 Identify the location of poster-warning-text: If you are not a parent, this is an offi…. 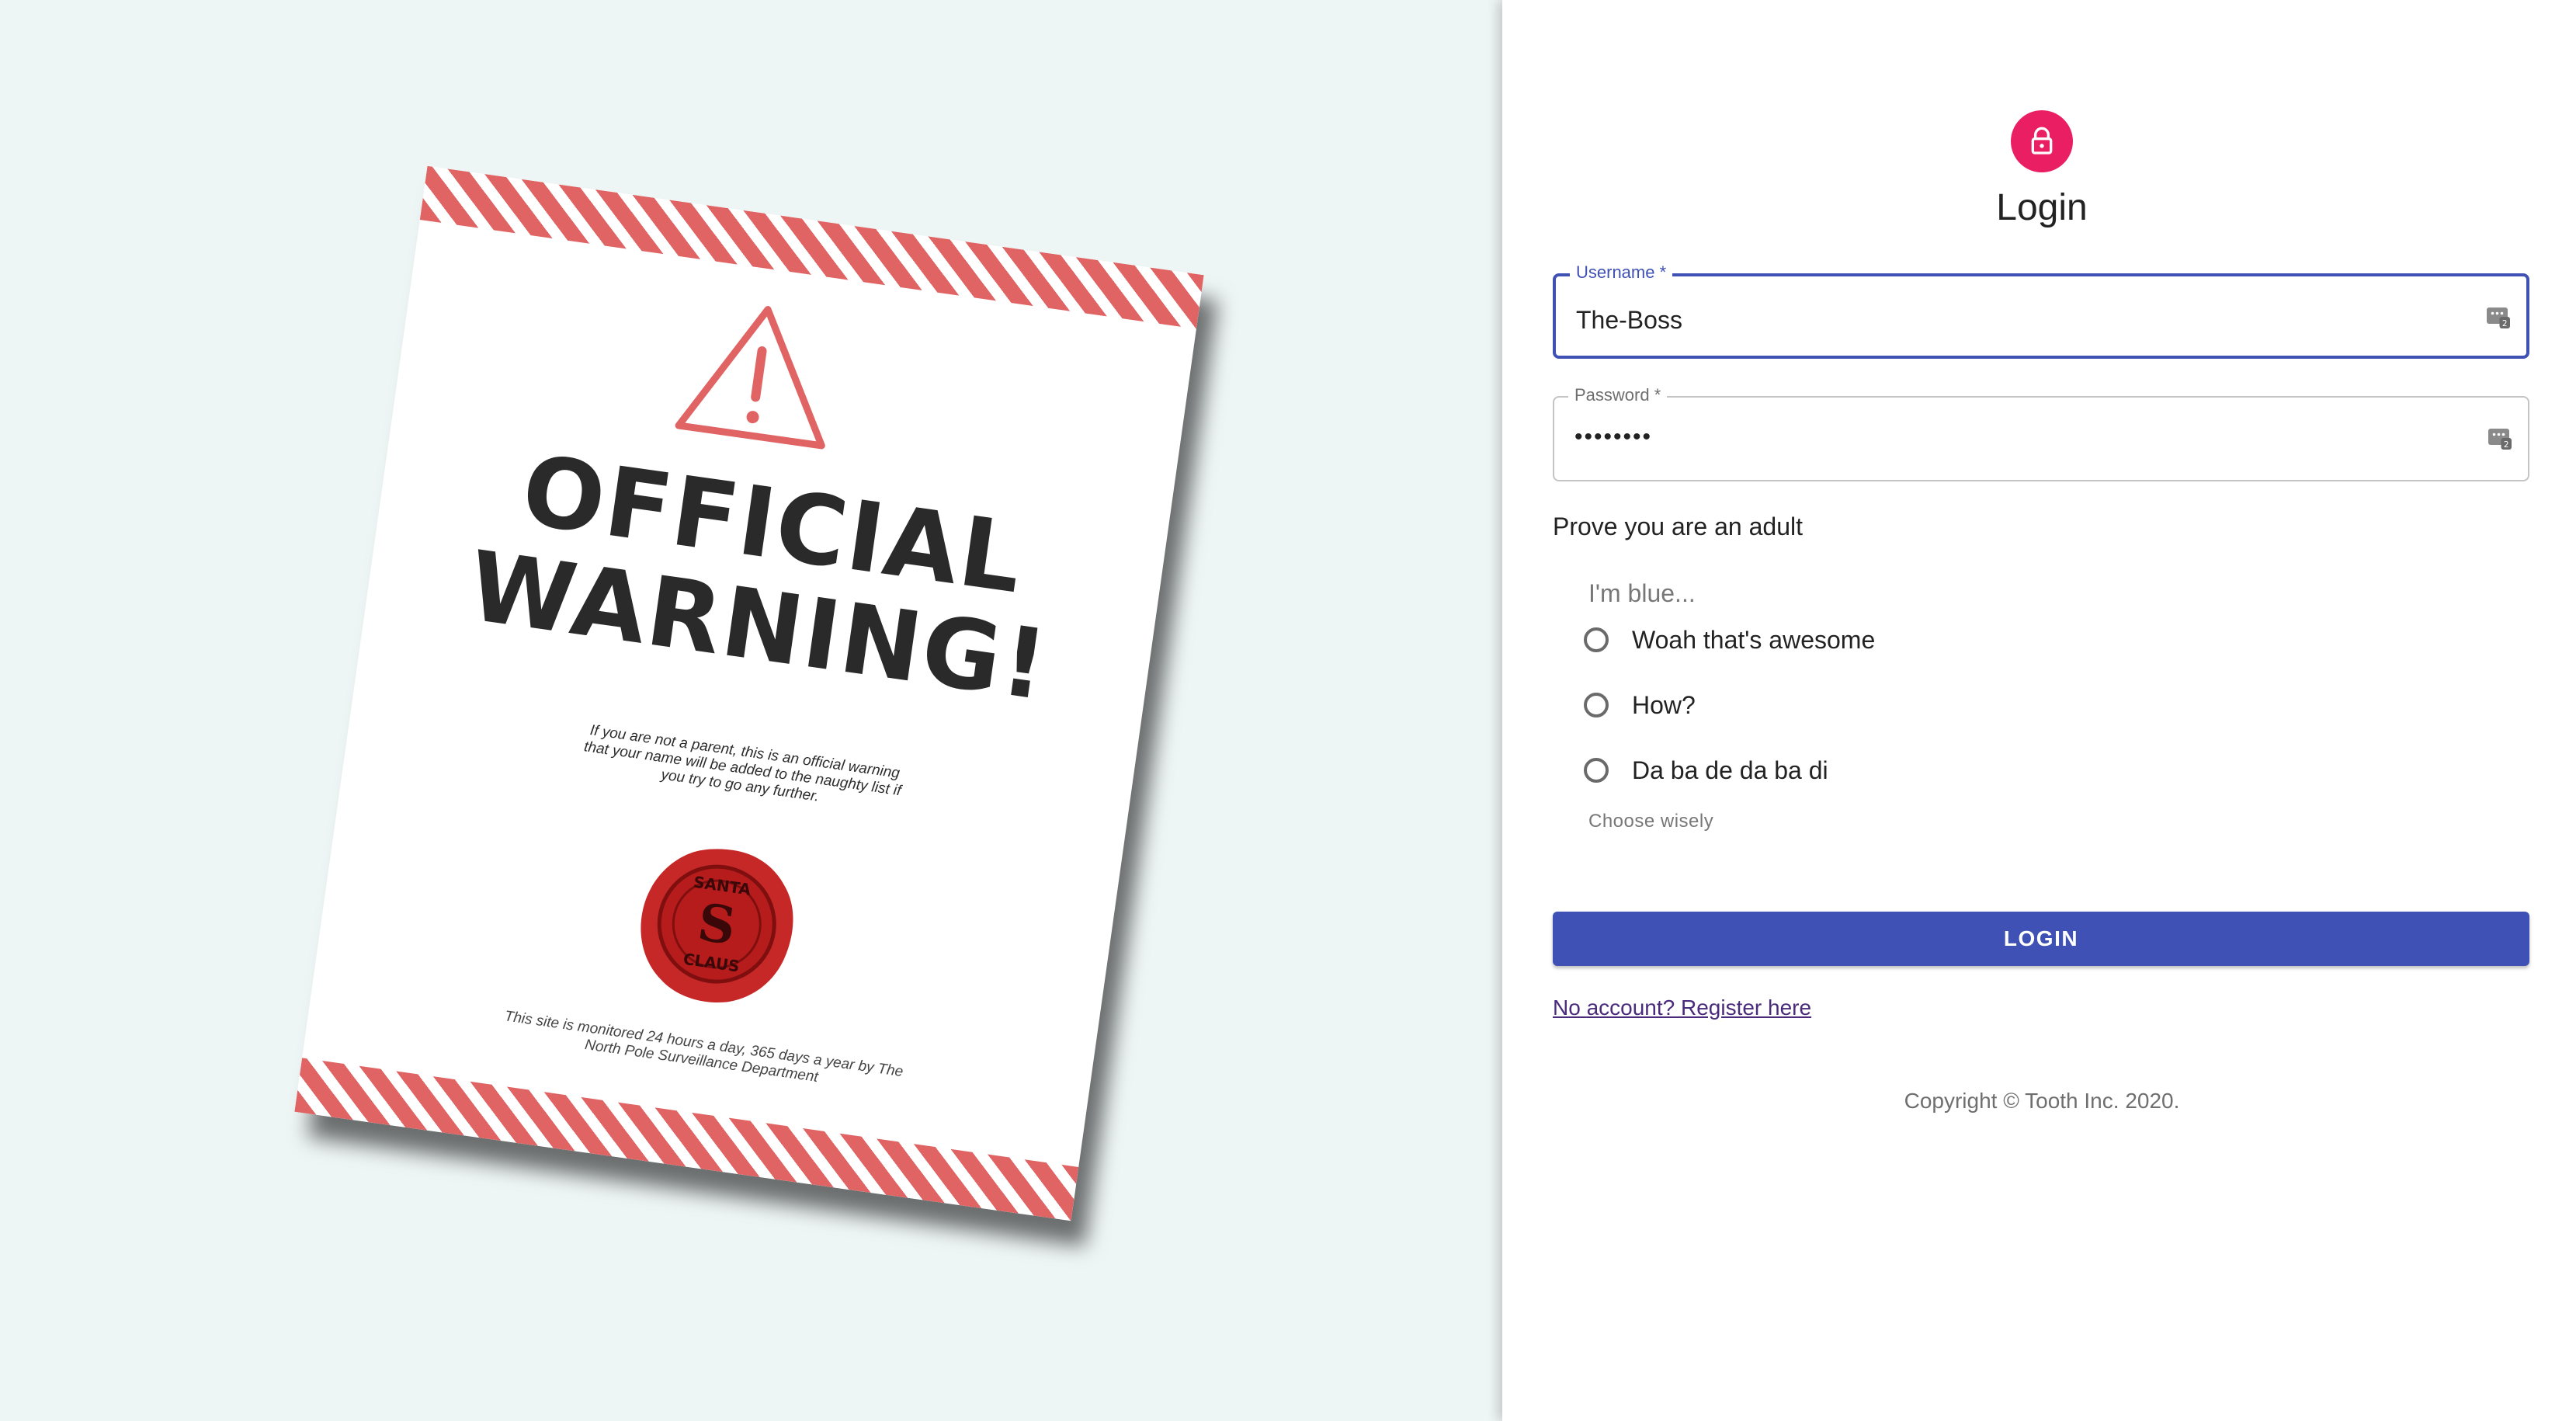
(742, 764).